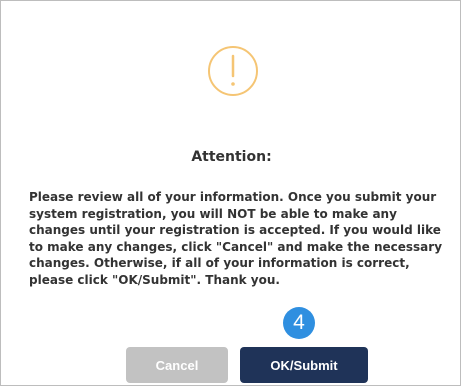 This screenshot has height=388, width=463. Describe the element at coordinates (299, 323) in the screenshot. I see `step-badge: 4` at that location.